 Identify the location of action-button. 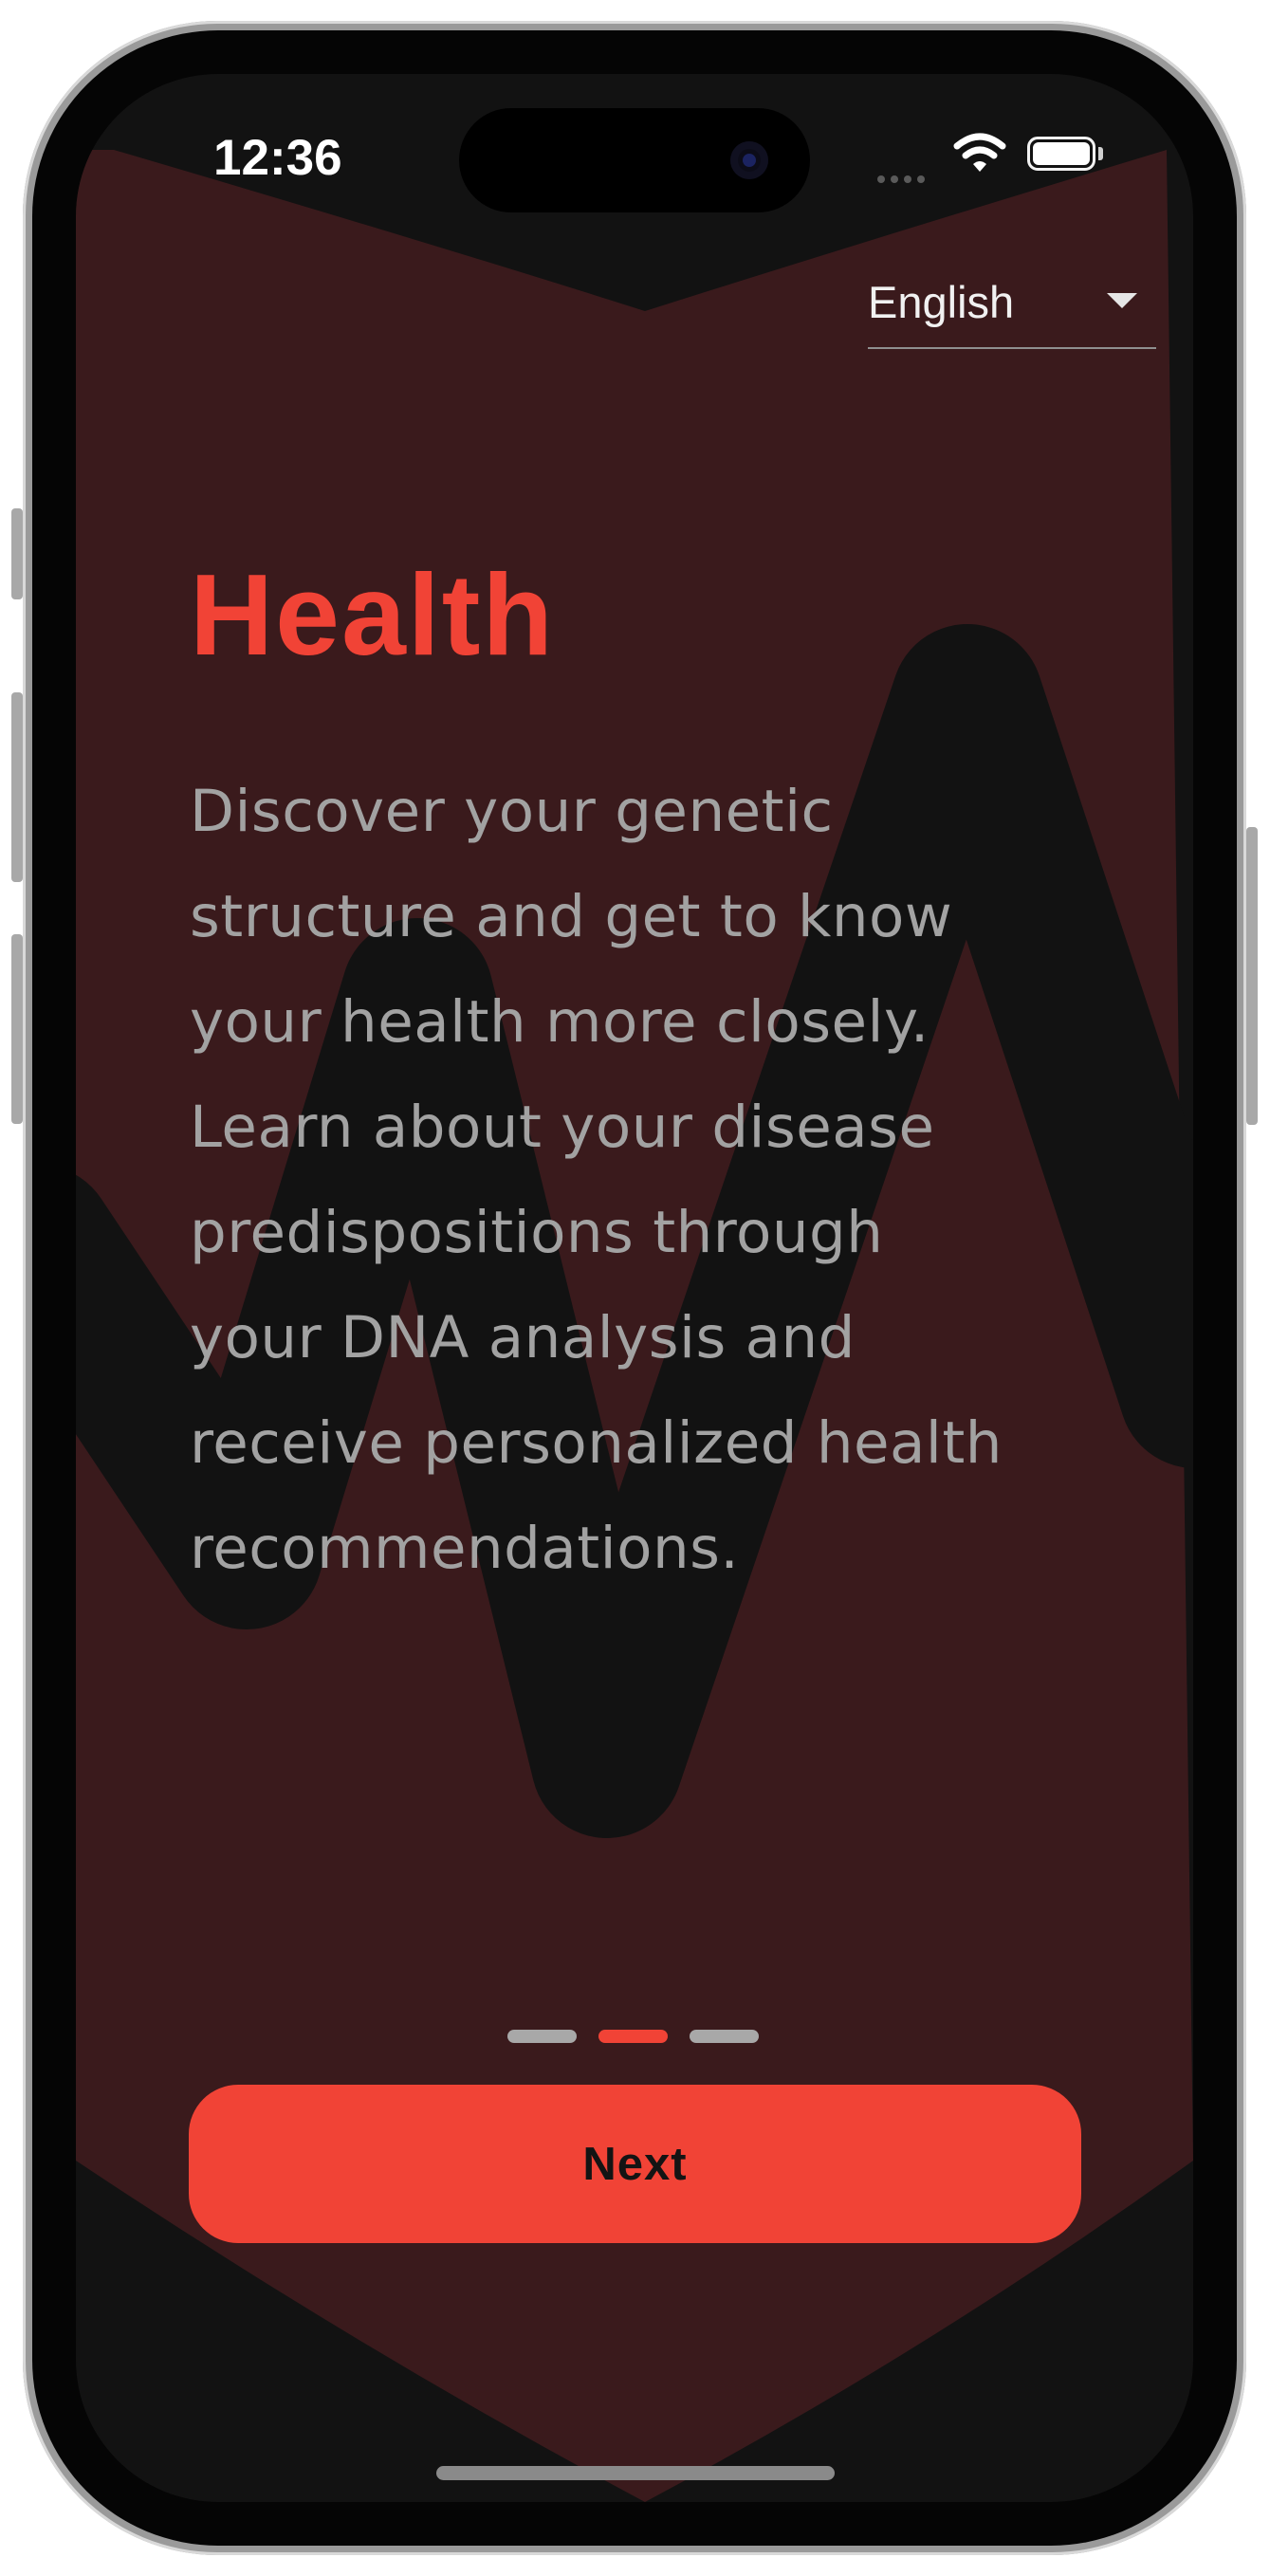
(17, 553).